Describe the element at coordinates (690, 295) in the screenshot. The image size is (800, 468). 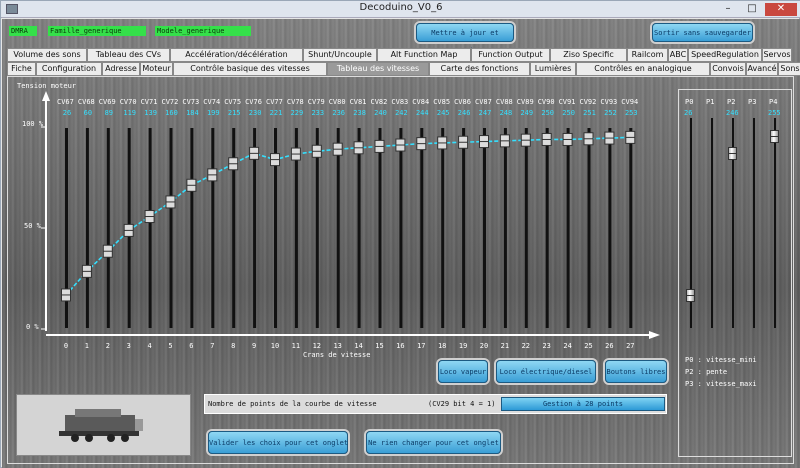
I see `param-slider-knob-p0` at that location.